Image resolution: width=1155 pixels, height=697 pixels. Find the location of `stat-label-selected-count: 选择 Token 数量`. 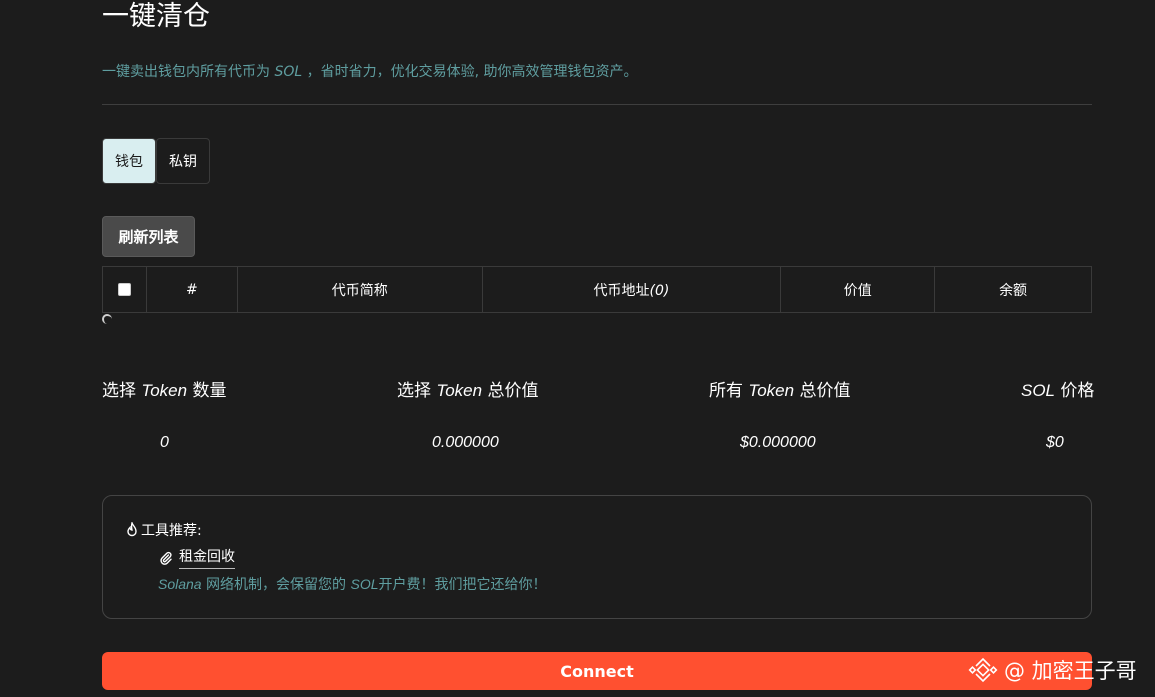

stat-label-selected-count: 选择 Token 数量 is located at coordinates (164, 391).